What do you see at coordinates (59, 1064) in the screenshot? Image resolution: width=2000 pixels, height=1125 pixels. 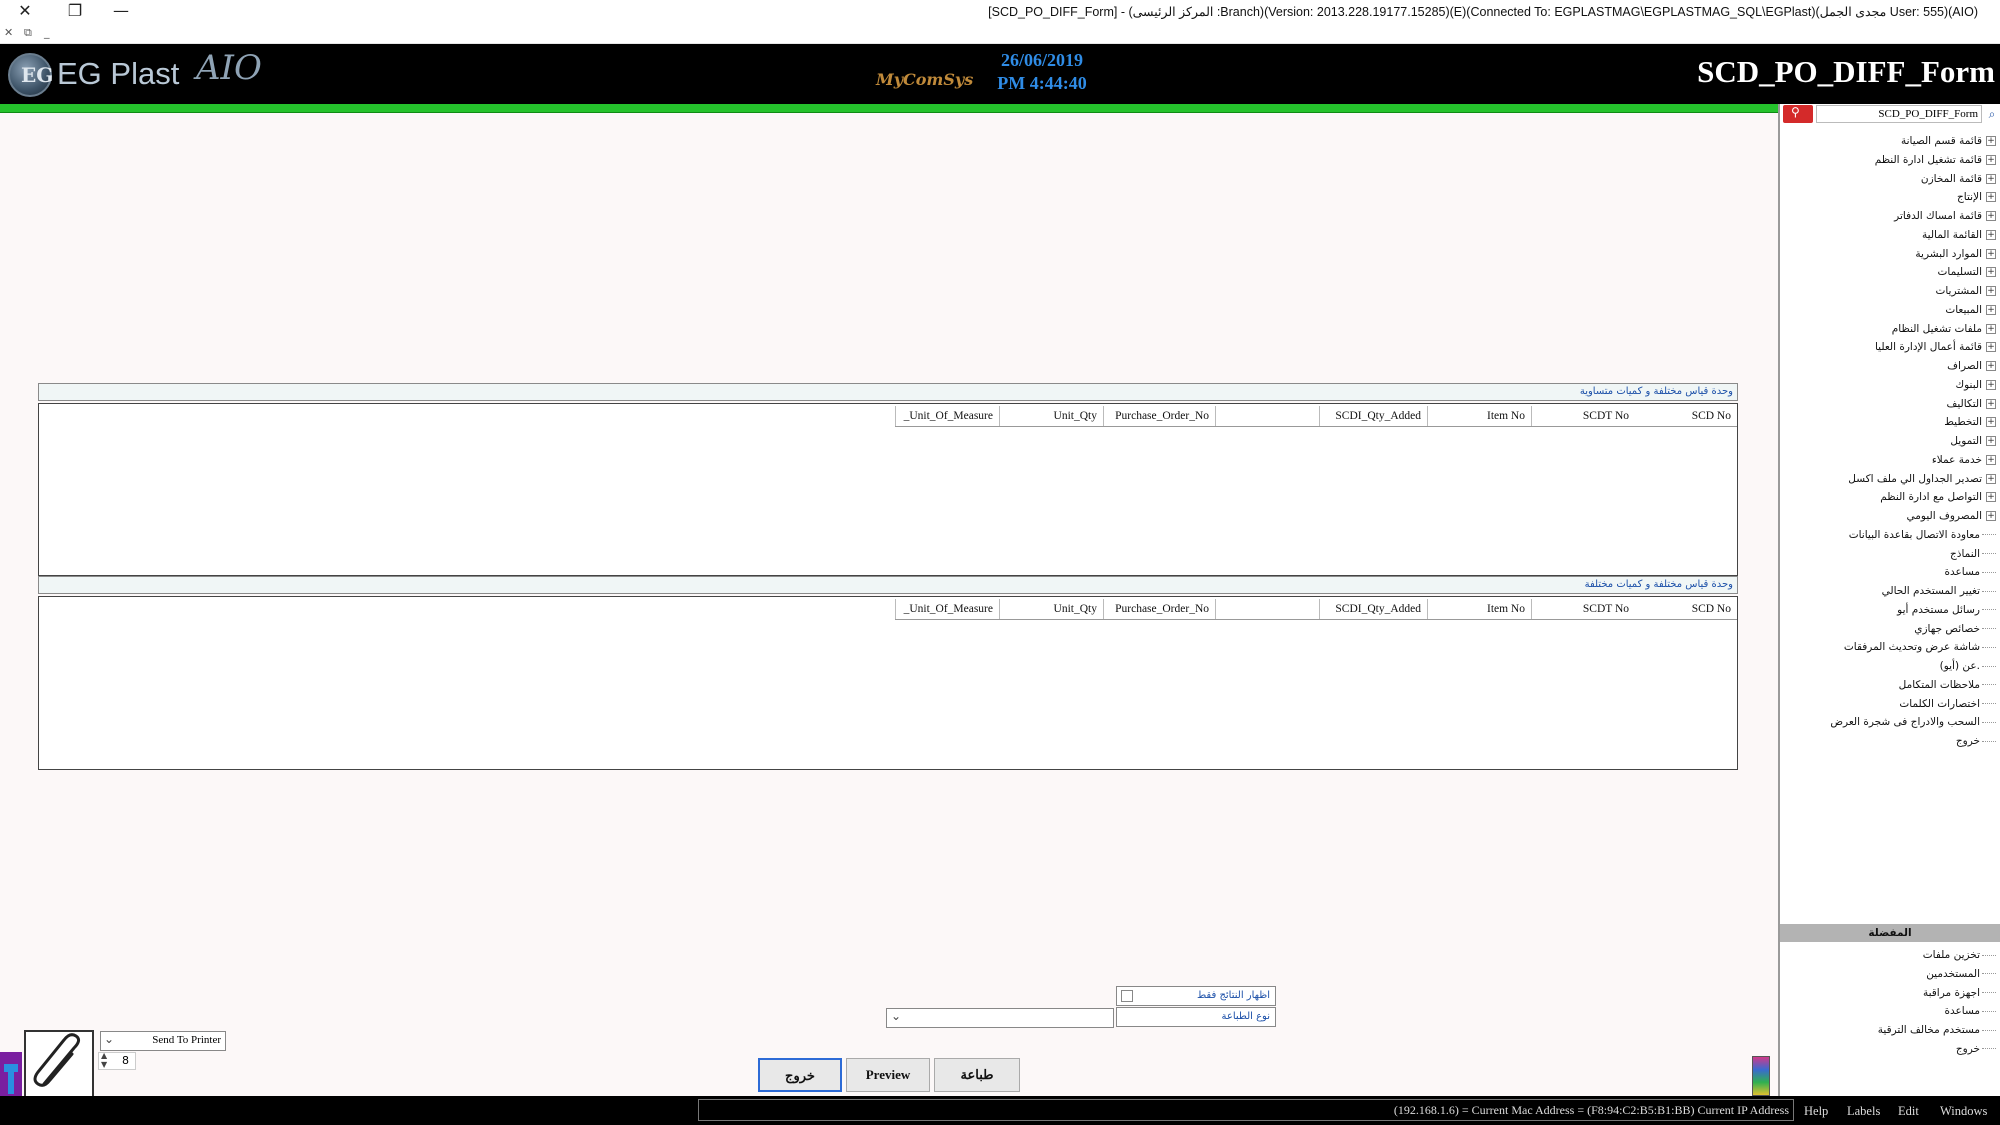 I see `attachment-button` at bounding box center [59, 1064].